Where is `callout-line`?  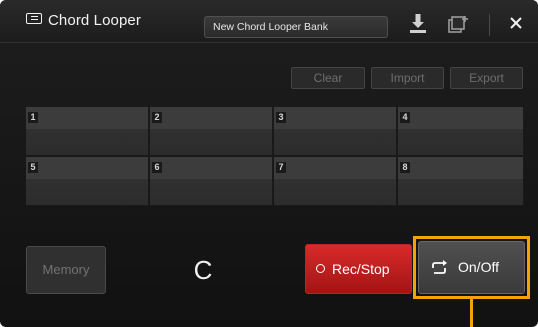 callout-line is located at coordinates (471, 313).